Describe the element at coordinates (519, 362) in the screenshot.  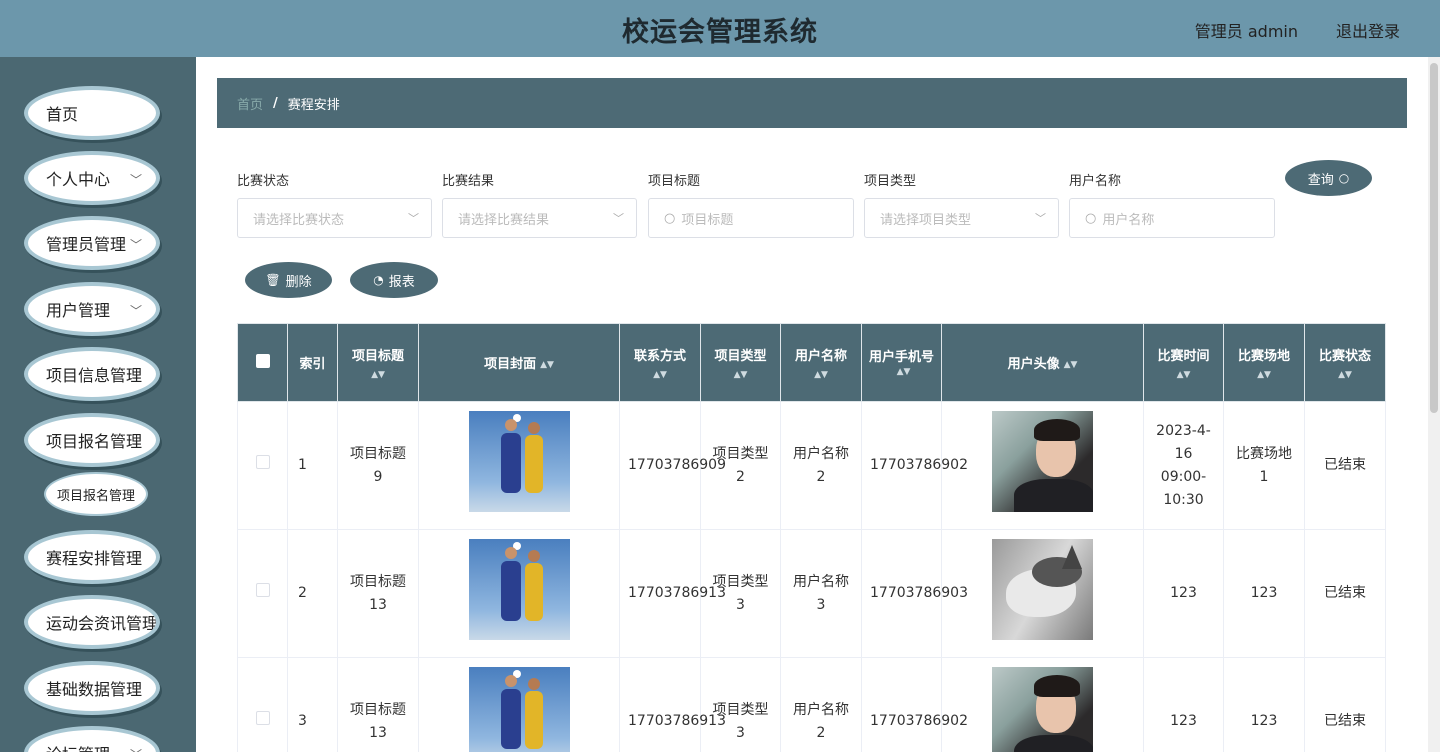
I see `header-cover: 项目封面 ▲▼` at that location.